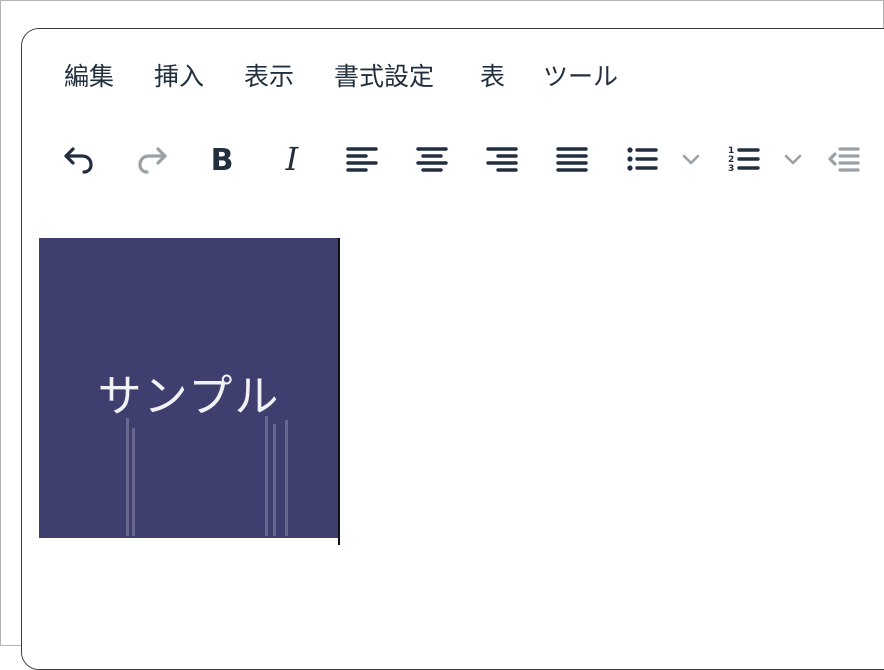 The width and height of the screenshot is (884, 670). What do you see at coordinates (580, 77) in the screenshot?
I see `menu-tools: ツール` at bounding box center [580, 77].